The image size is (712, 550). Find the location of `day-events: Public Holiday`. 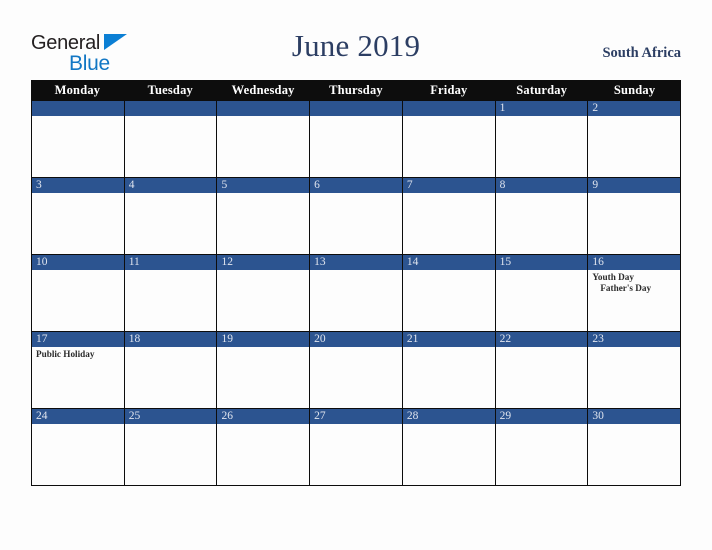

day-events: Public Holiday is located at coordinates (78, 353).